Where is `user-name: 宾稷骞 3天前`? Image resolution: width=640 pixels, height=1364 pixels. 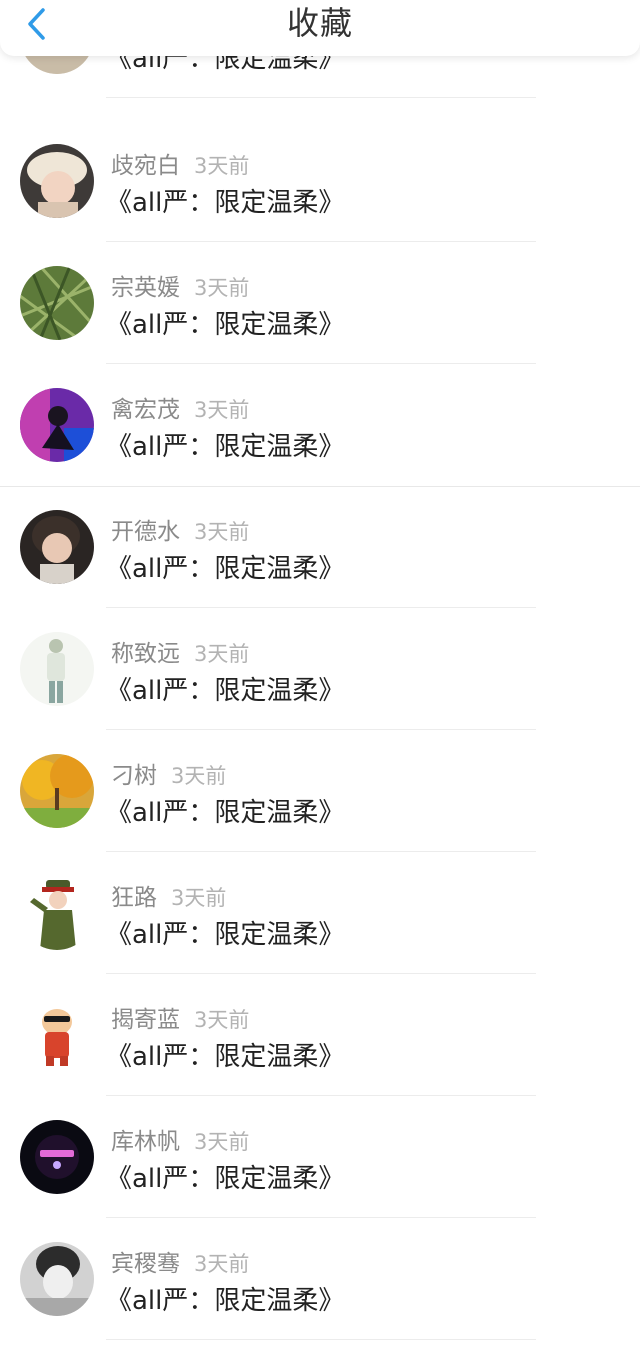
user-name: 宾稷骞 3天前 is located at coordinates (180, 1261).